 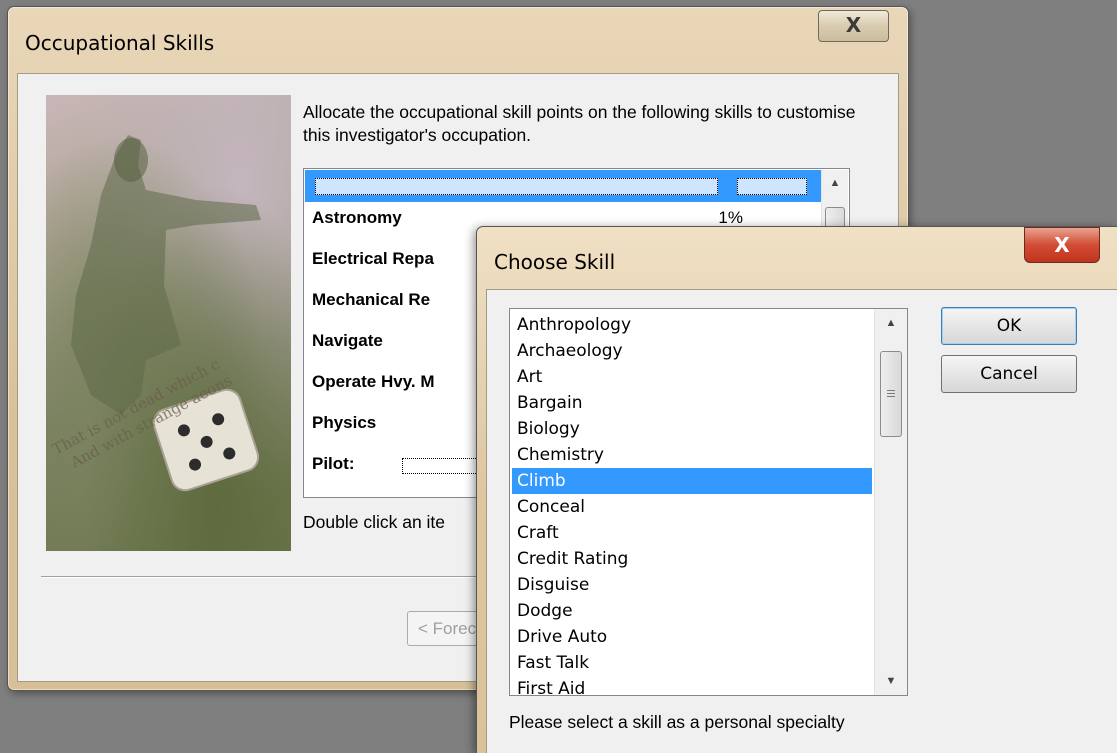 What do you see at coordinates (692, 637) in the screenshot?
I see `skill-option: Drive Auto` at bounding box center [692, 637].